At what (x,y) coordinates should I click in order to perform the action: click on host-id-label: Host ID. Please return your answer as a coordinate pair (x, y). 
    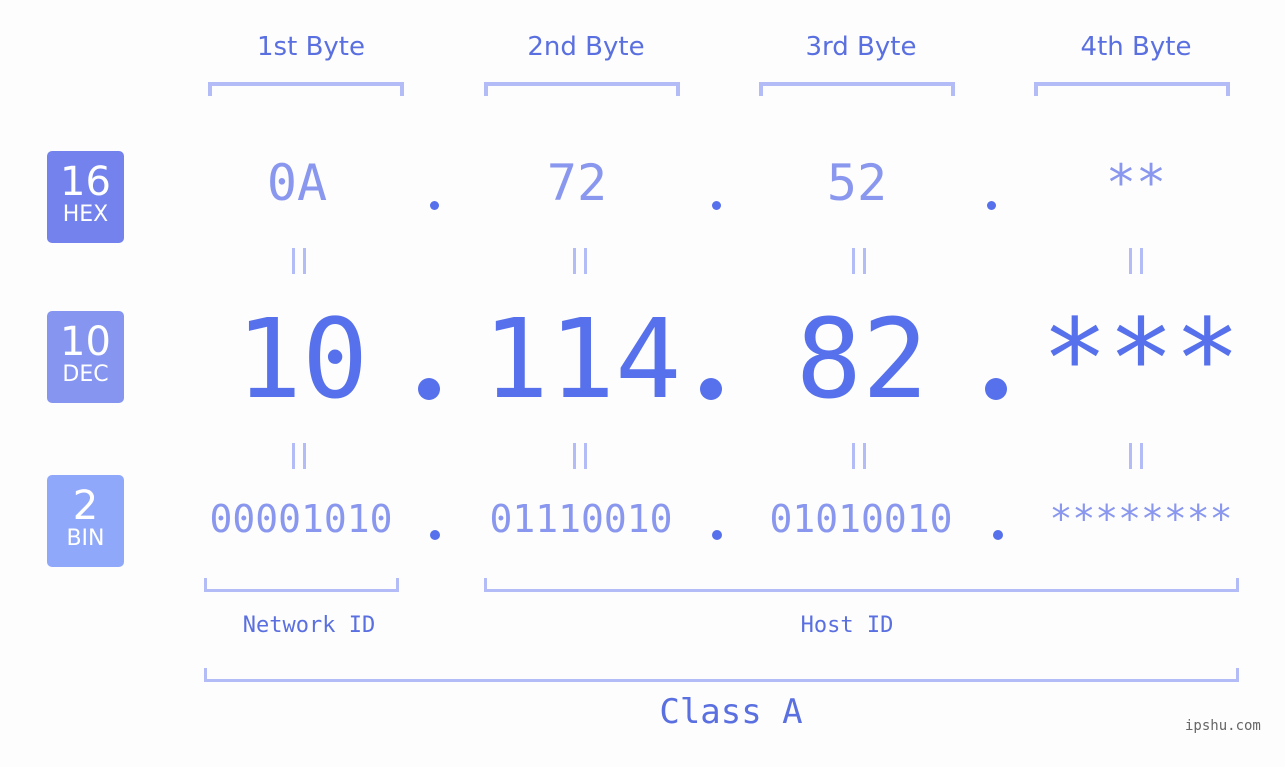
    Looking at the image, I should click on (847, 625).